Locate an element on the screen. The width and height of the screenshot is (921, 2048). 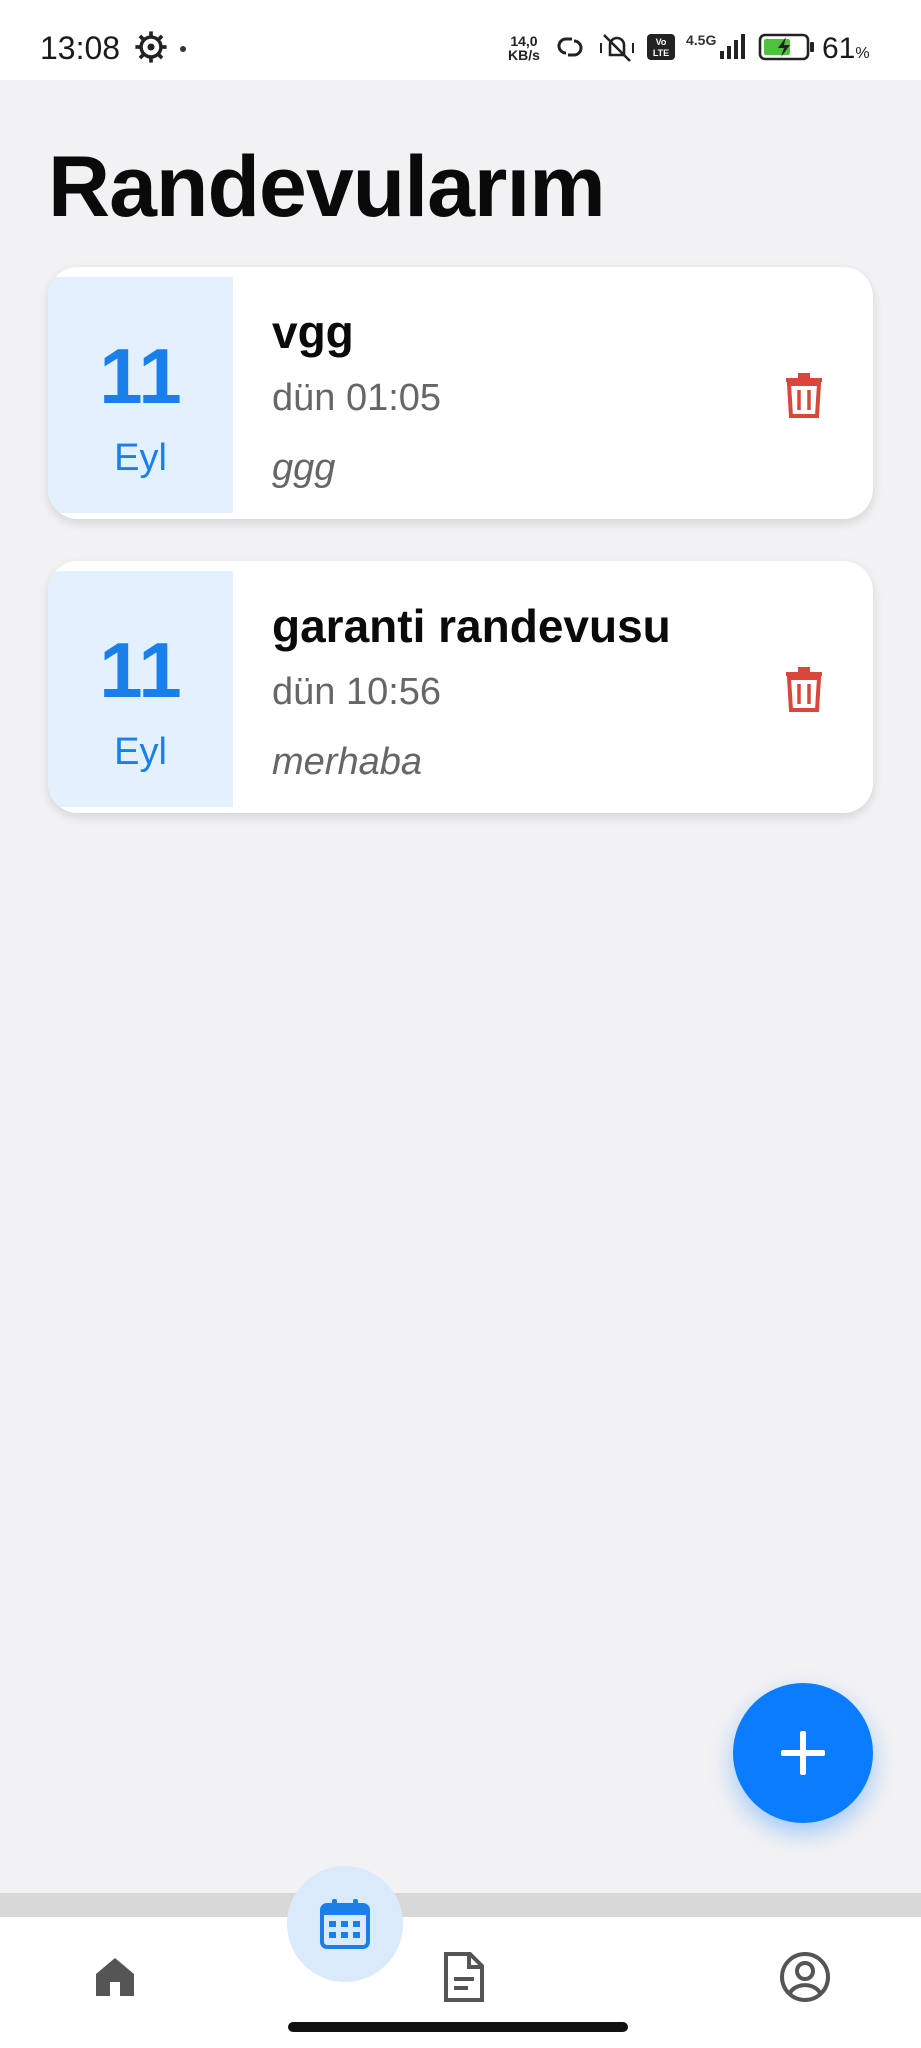
battery-percent-unit: % is located at coordinates (862, 53).